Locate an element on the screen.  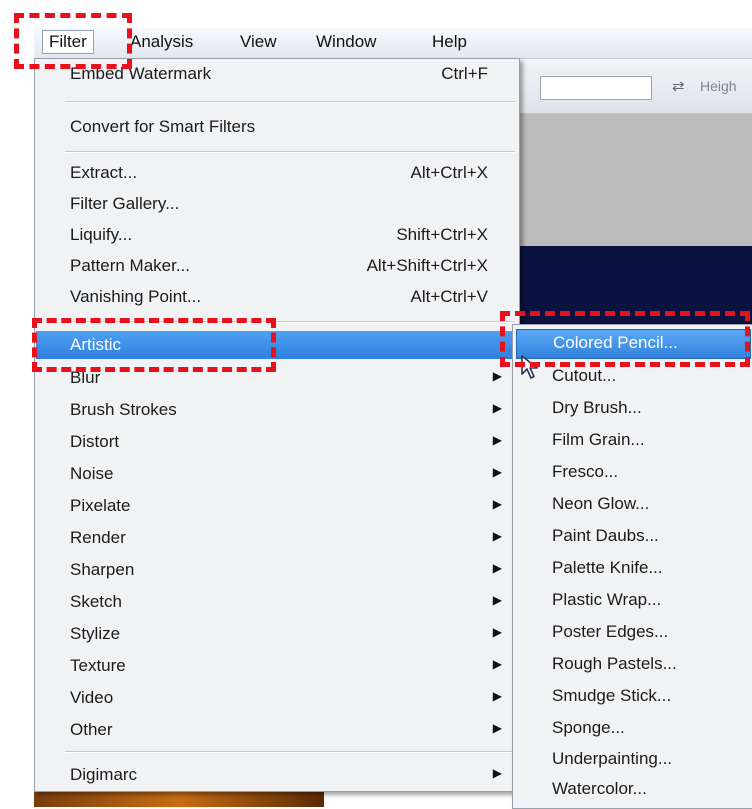
menu-item-stylize: Stylize ▶ is located at coordinates (277, 634).